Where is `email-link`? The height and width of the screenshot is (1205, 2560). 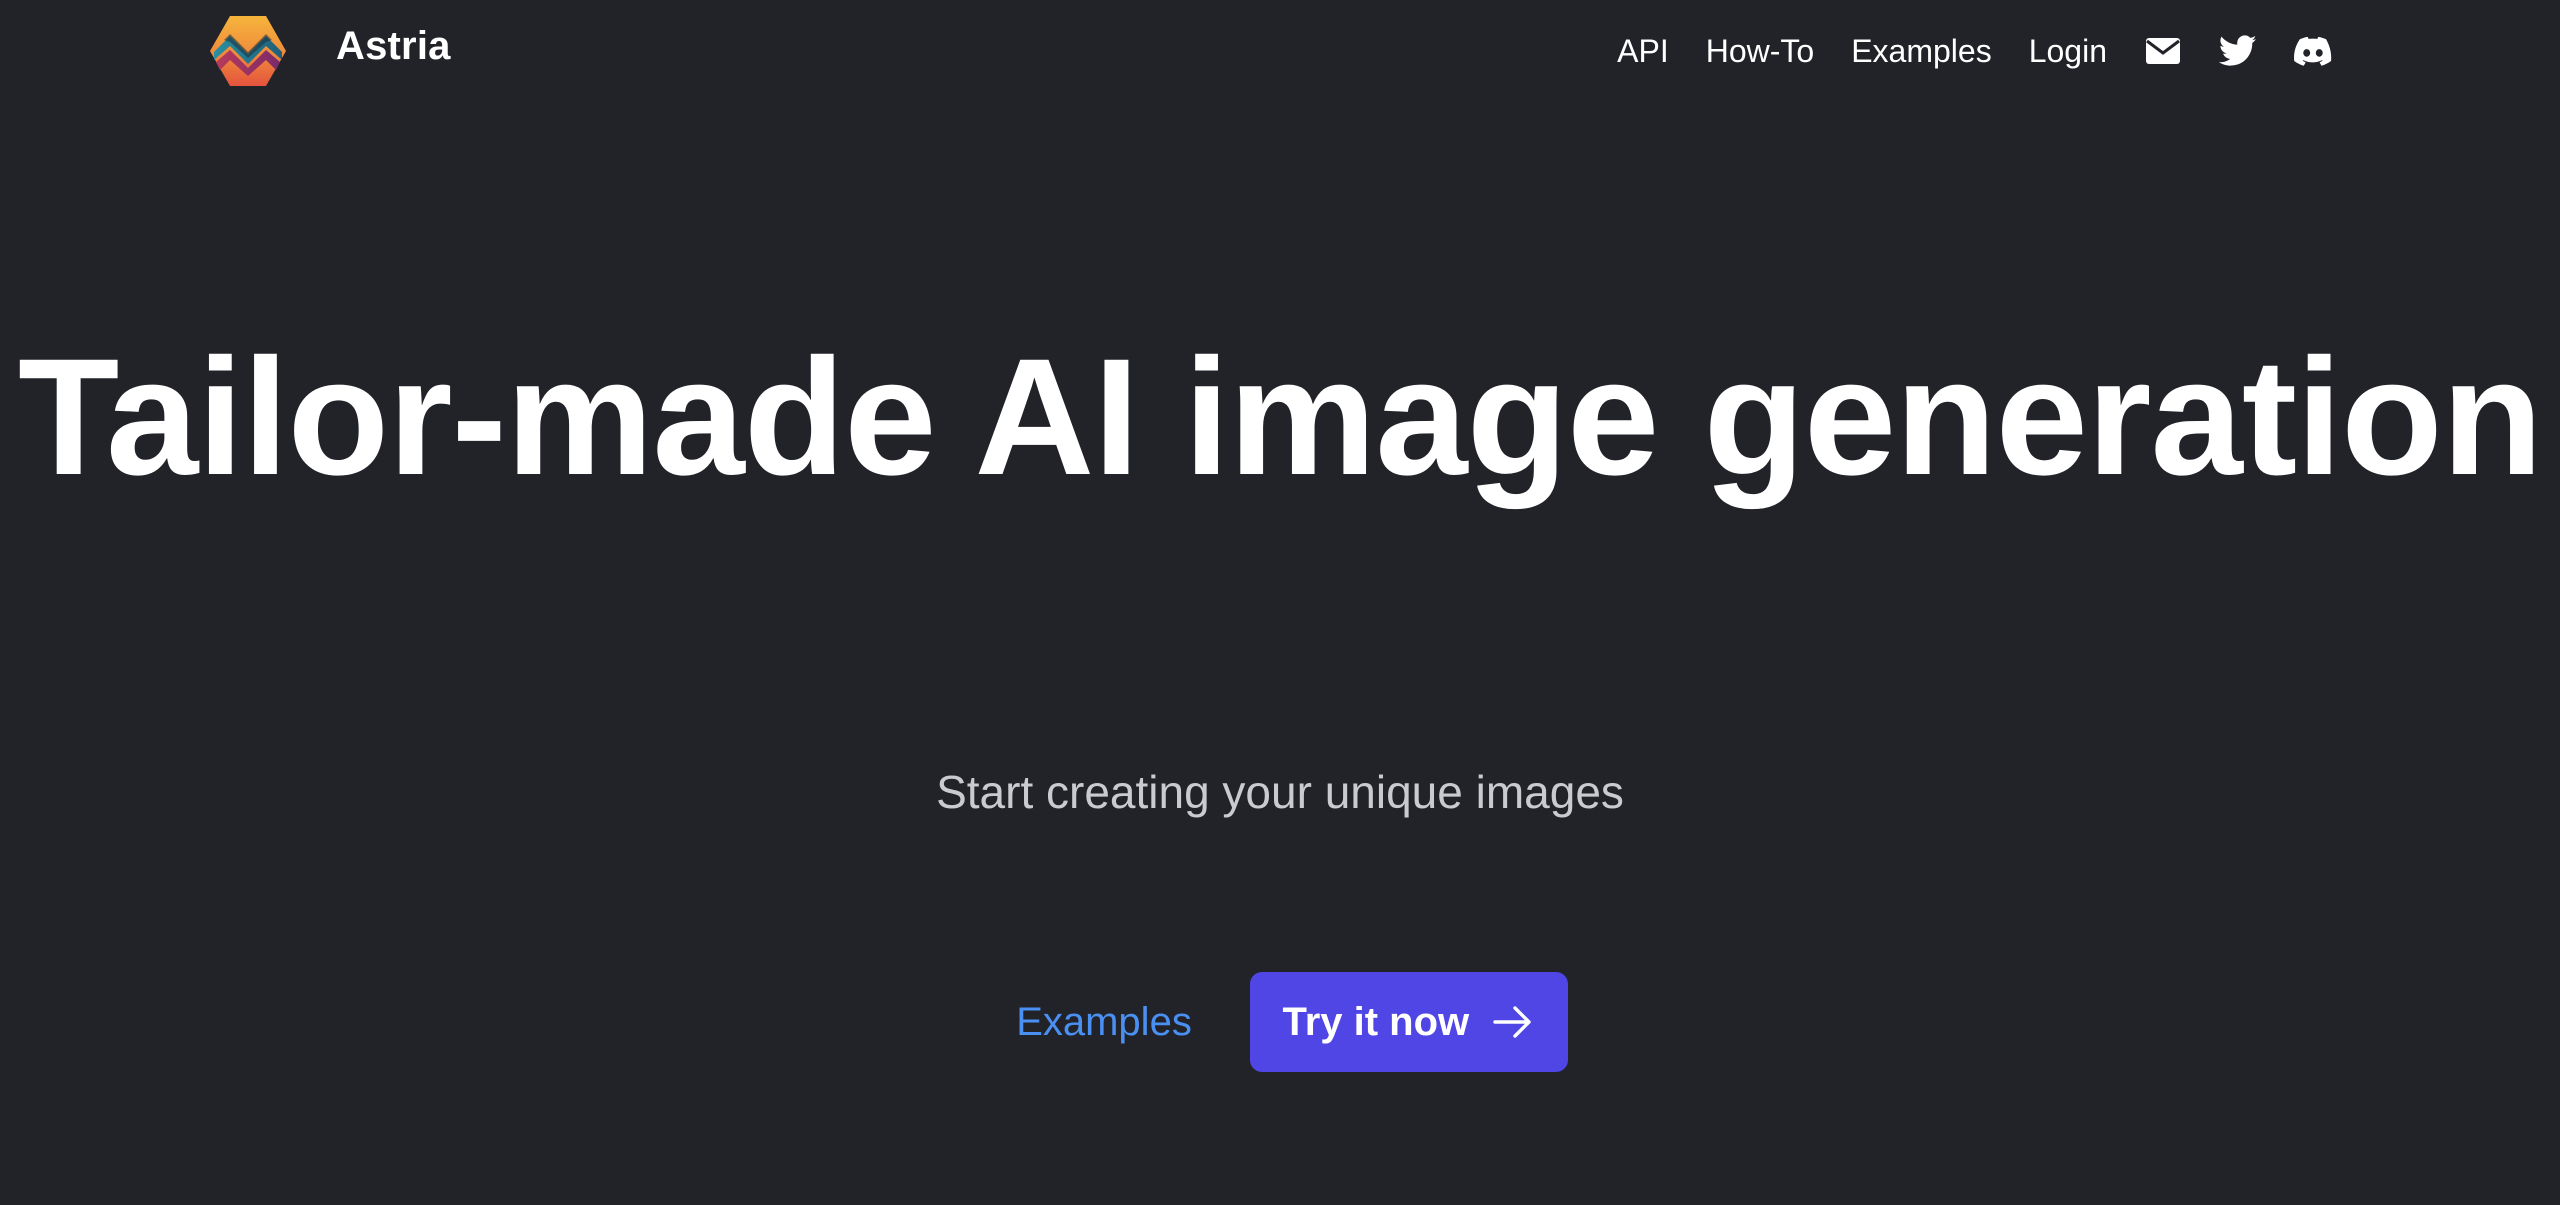 email-link is located at coordinates (2163, 51).